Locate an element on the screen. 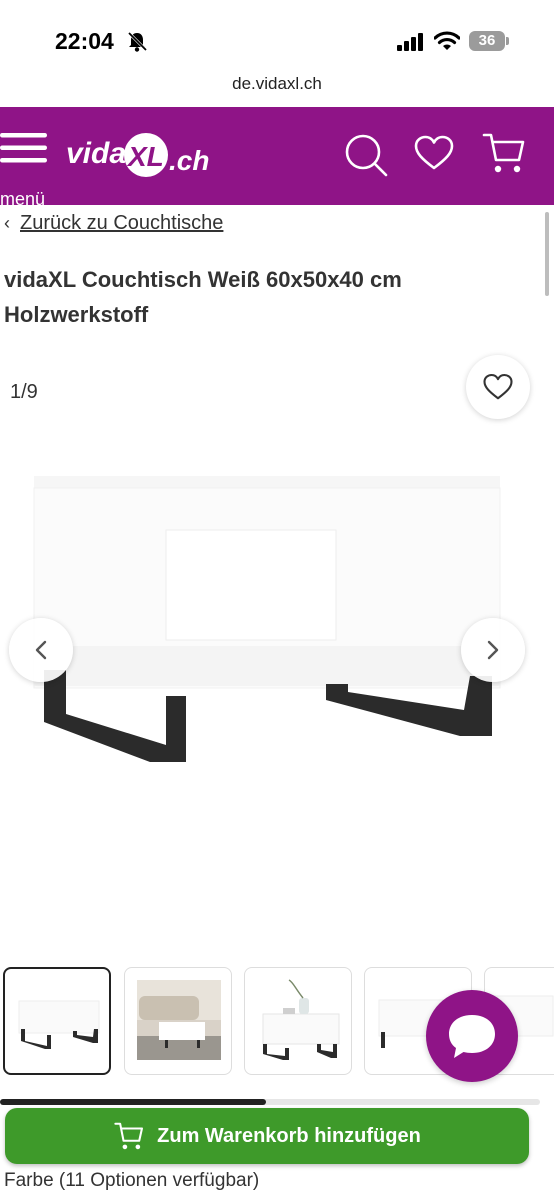 Image resolution: width=554 pixels, height=1200 pixels. breadcrumb: ‹ Zurück zu Couchtische is located at coordinates (113, 223).